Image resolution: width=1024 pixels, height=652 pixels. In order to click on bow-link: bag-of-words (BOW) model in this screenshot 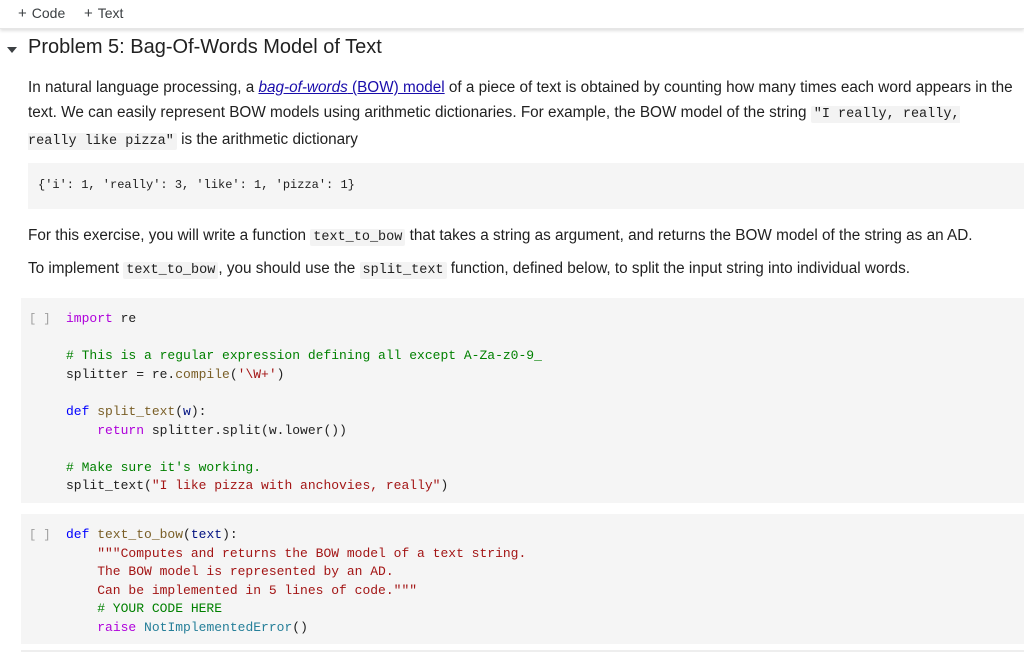, I will do `click(351, 87)`.